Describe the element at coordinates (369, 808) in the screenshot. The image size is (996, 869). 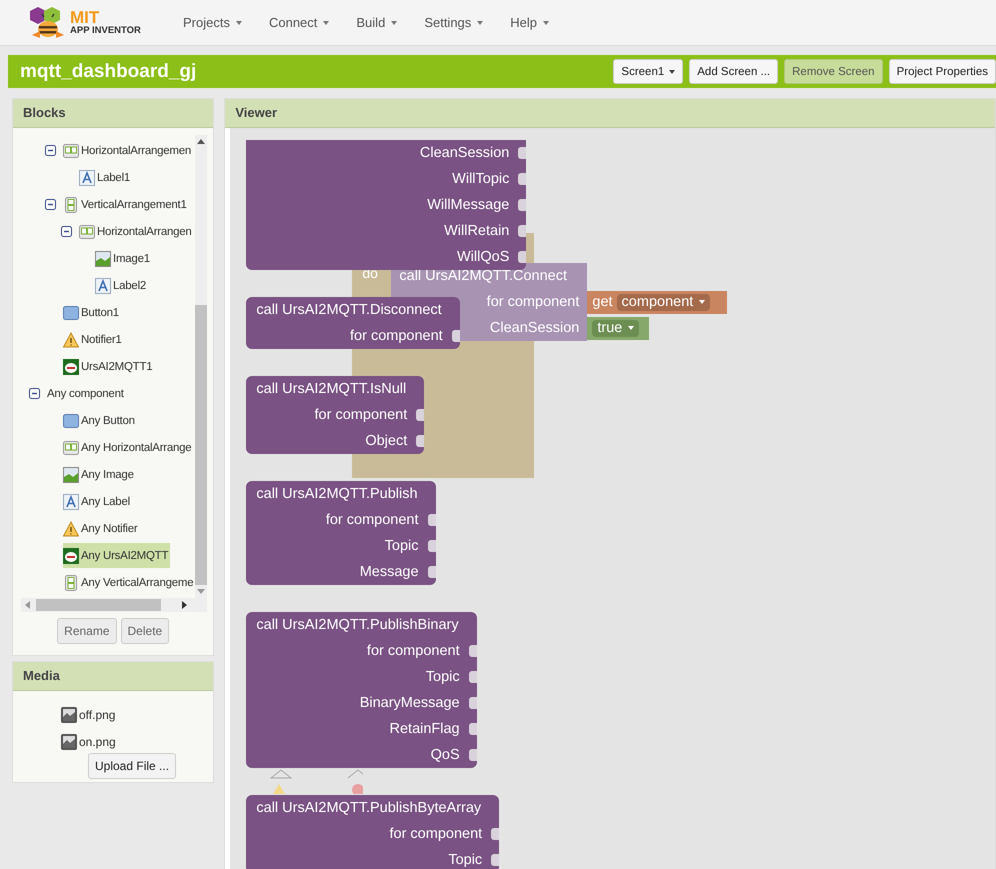
I see `block-title: call UrsAI2MQTT.PublishByteArray` at that location.